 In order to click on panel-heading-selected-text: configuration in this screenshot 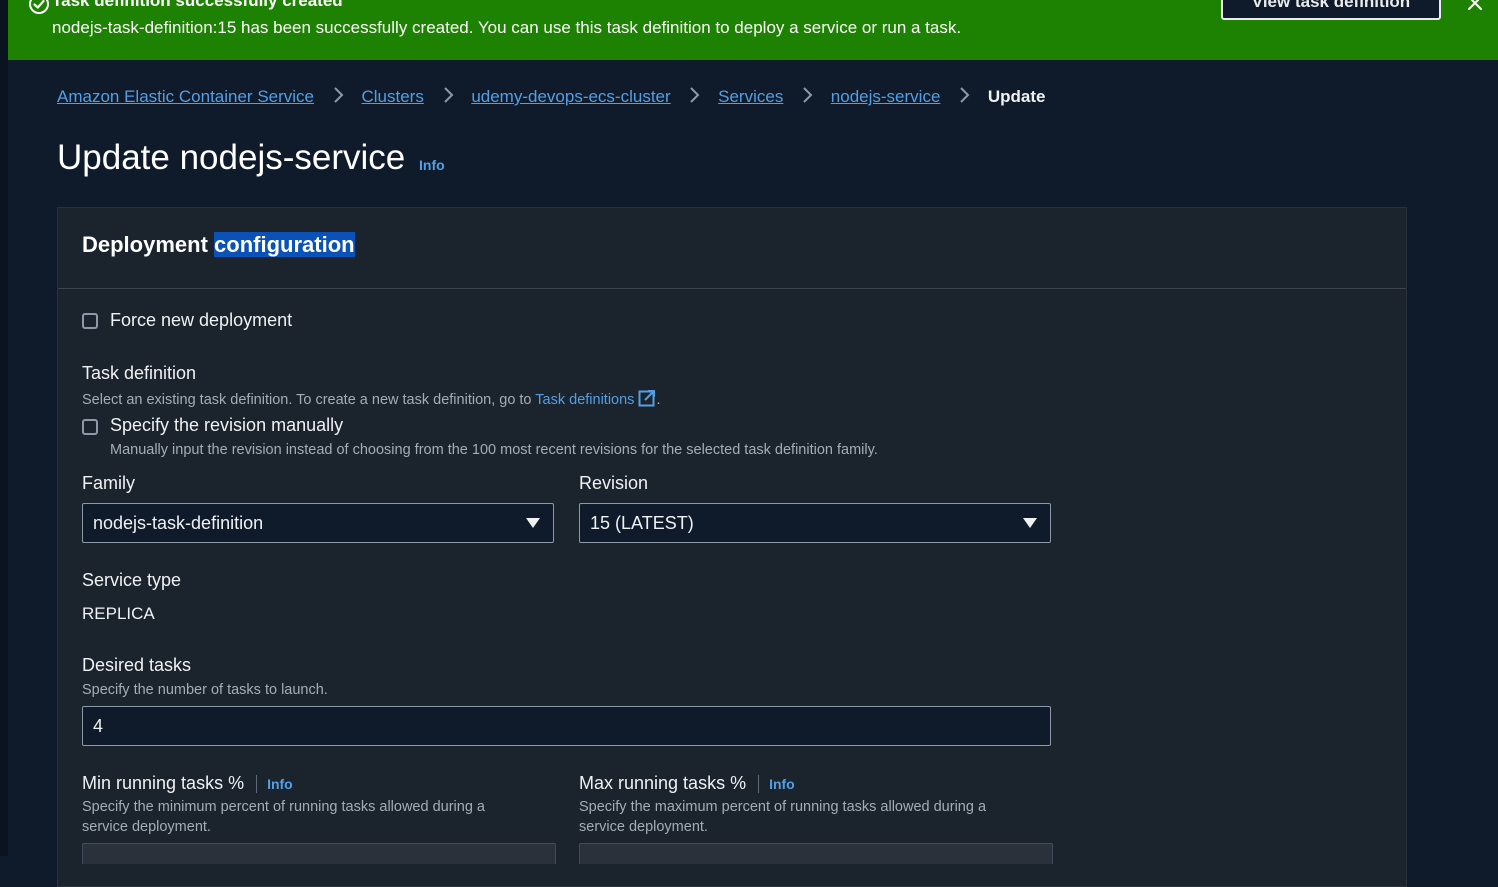, I will do `click(284, 244)`.